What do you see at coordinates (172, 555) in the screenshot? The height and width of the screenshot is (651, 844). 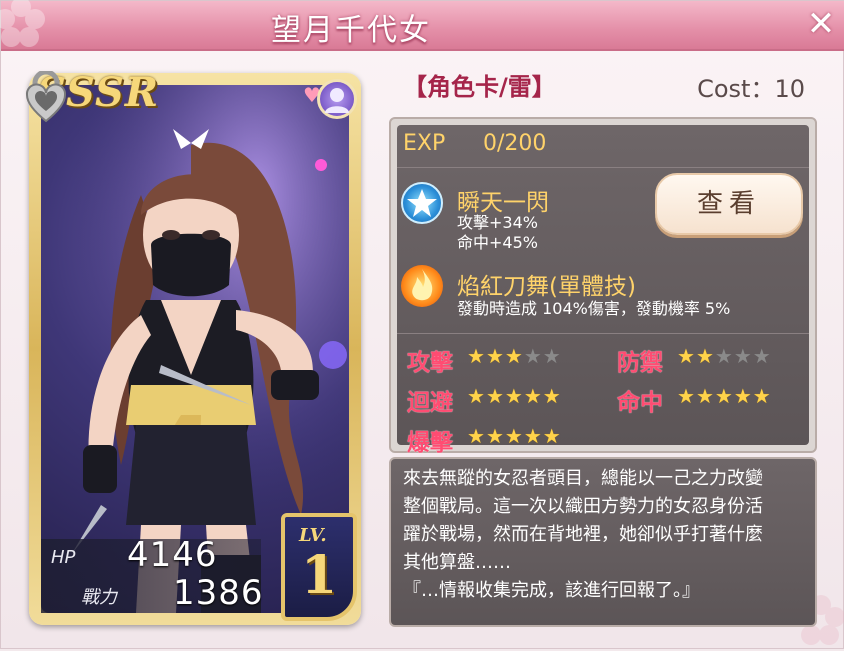 I see `hp-value: 4146` at bounding box center [172, 555].